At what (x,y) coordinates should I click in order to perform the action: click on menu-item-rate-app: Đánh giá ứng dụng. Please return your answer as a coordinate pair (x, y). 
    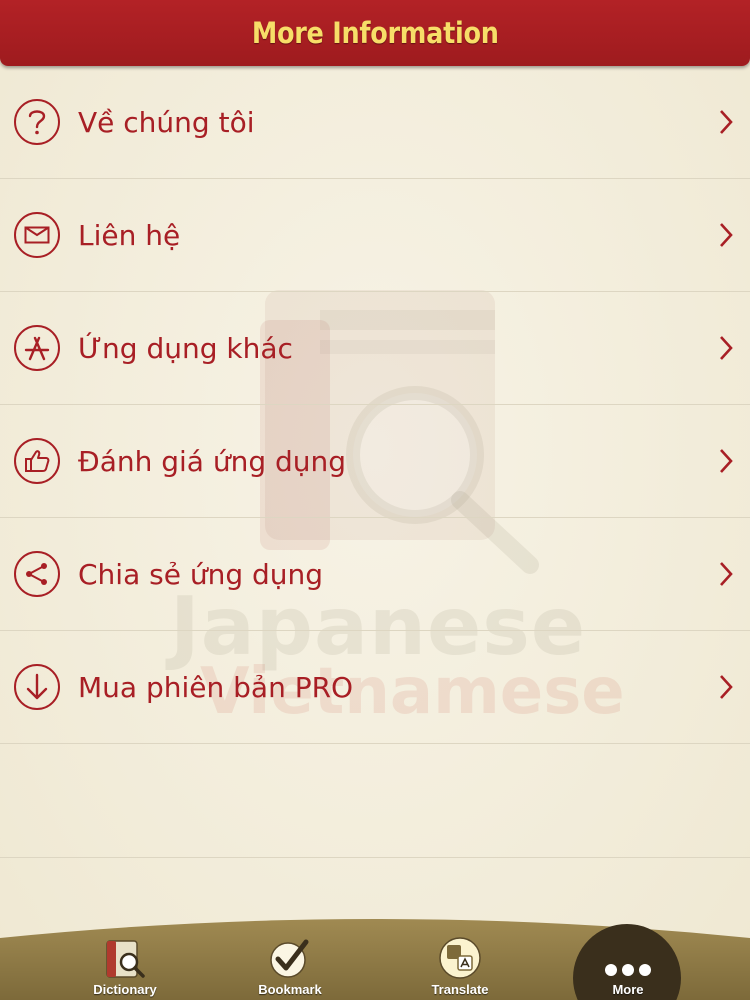
    Looking at the image, I should click on (375, 461).